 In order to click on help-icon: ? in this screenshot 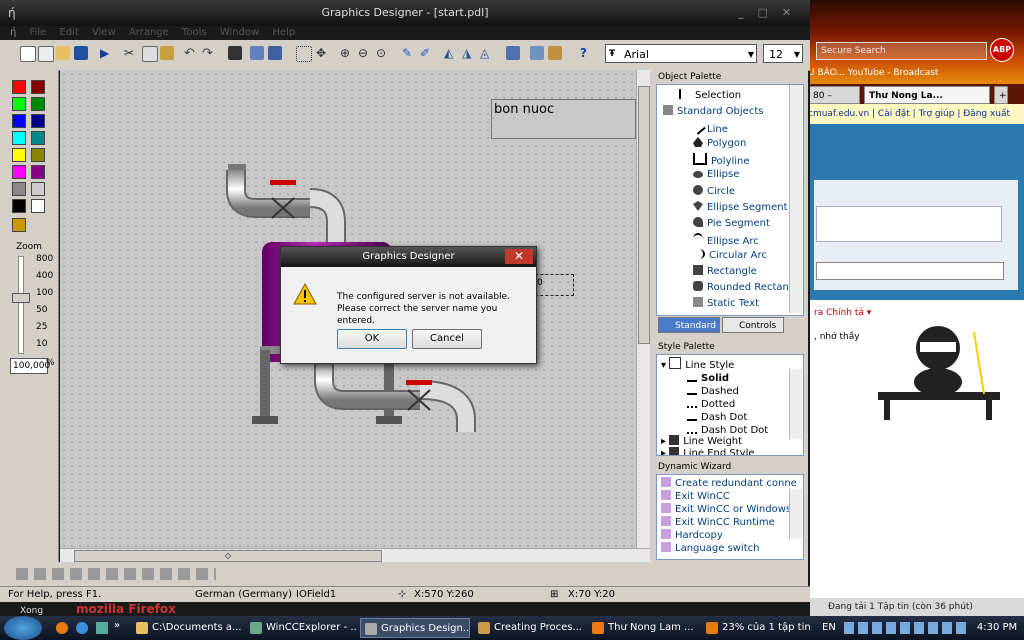, I will do `click(587, 53)`.